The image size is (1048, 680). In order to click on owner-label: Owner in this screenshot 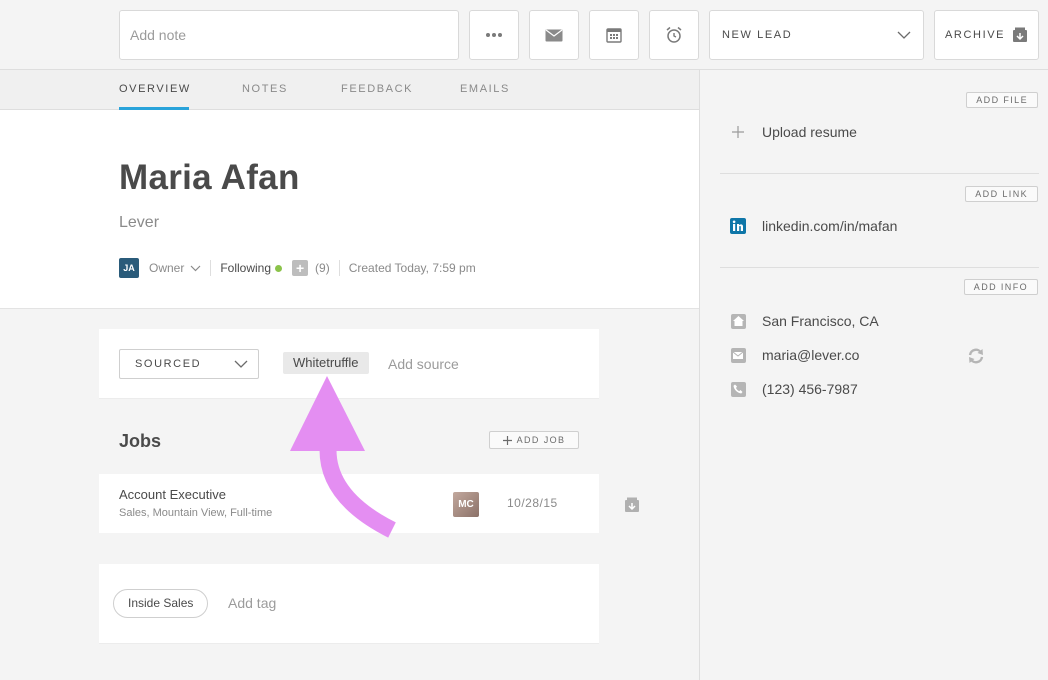, I will do `click(166, 268)`.